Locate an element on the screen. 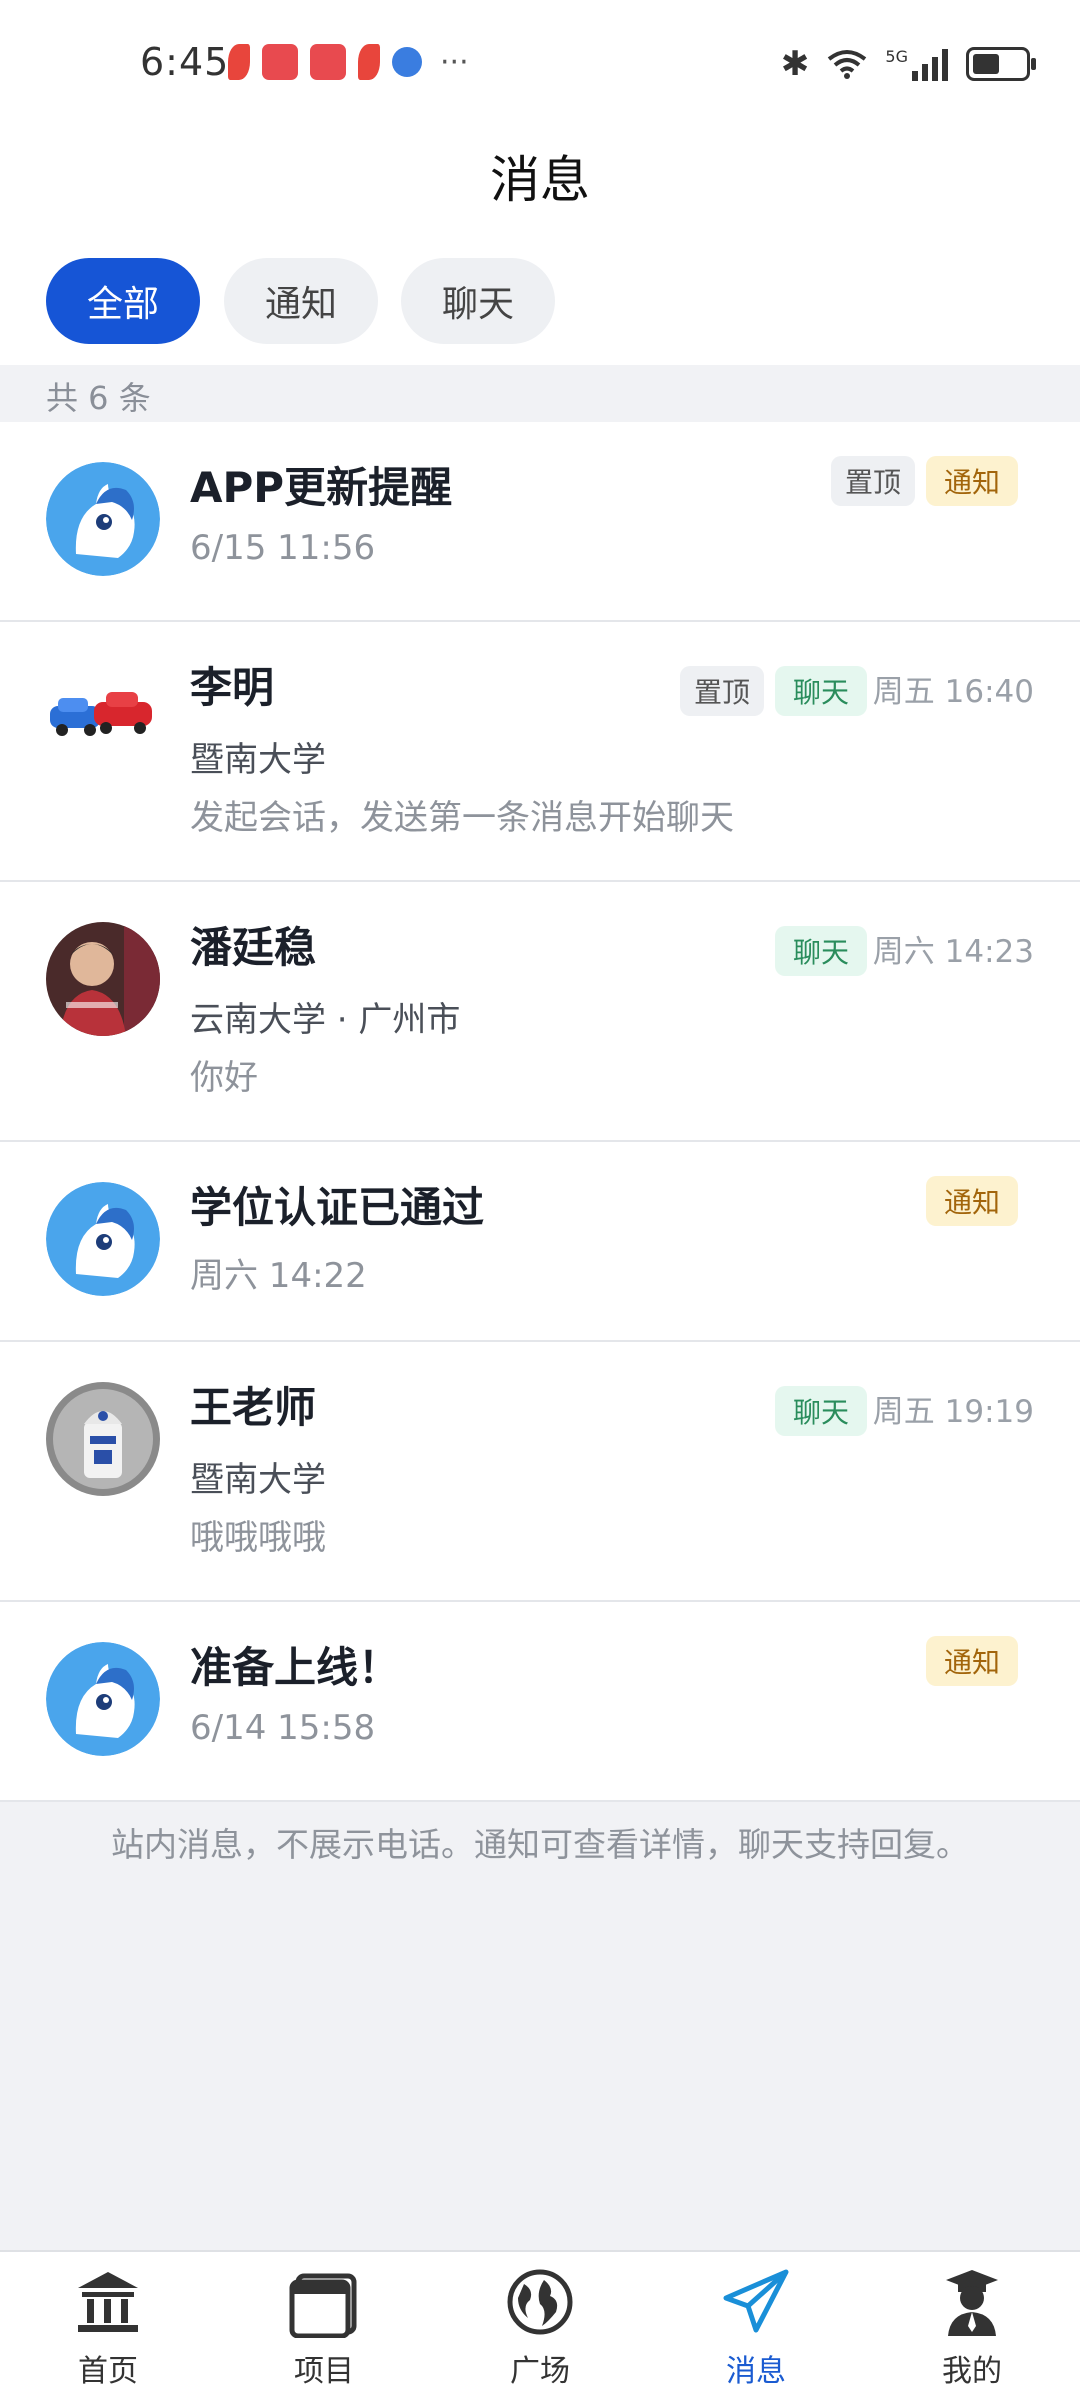  wifi-icon is located at coordinates (847, 64).